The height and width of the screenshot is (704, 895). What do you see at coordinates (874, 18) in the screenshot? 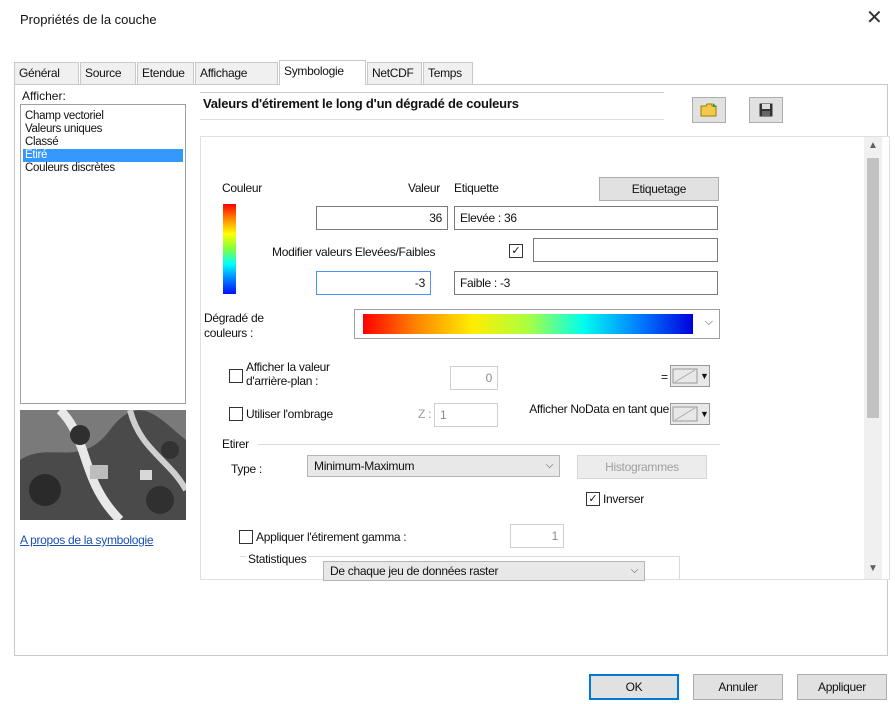
I see `close-icon: ✕` at bounding box center [874, 18].